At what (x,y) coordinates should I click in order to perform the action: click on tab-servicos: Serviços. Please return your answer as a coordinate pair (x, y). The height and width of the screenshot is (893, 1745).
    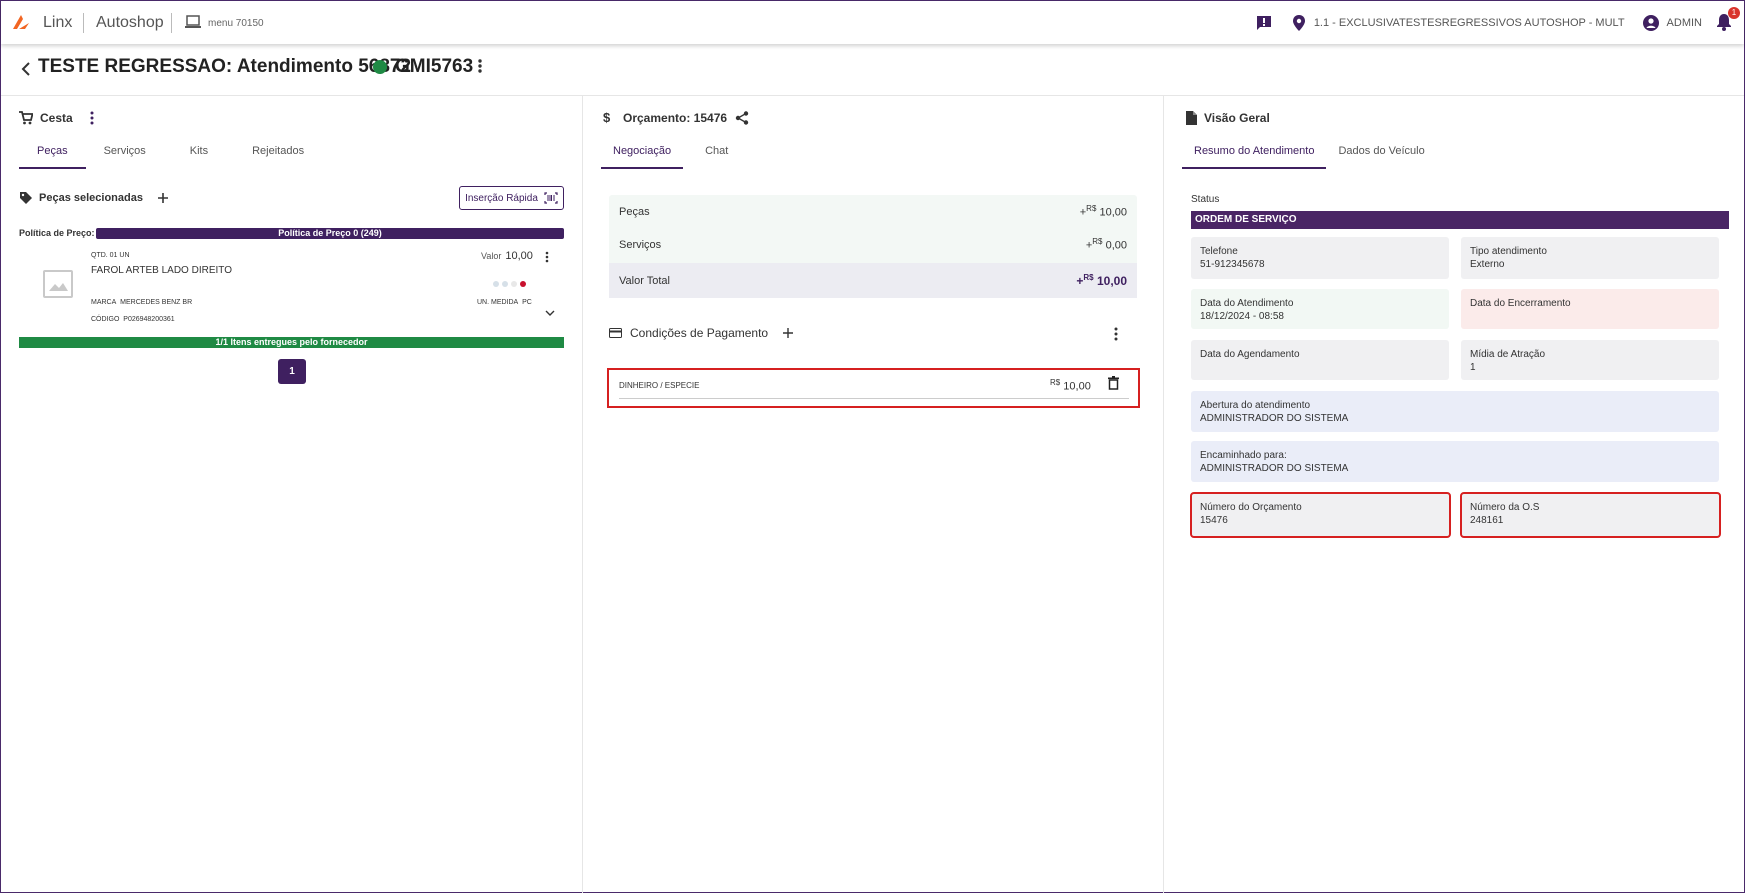
    Looking at the image, I should click on (125, 155).